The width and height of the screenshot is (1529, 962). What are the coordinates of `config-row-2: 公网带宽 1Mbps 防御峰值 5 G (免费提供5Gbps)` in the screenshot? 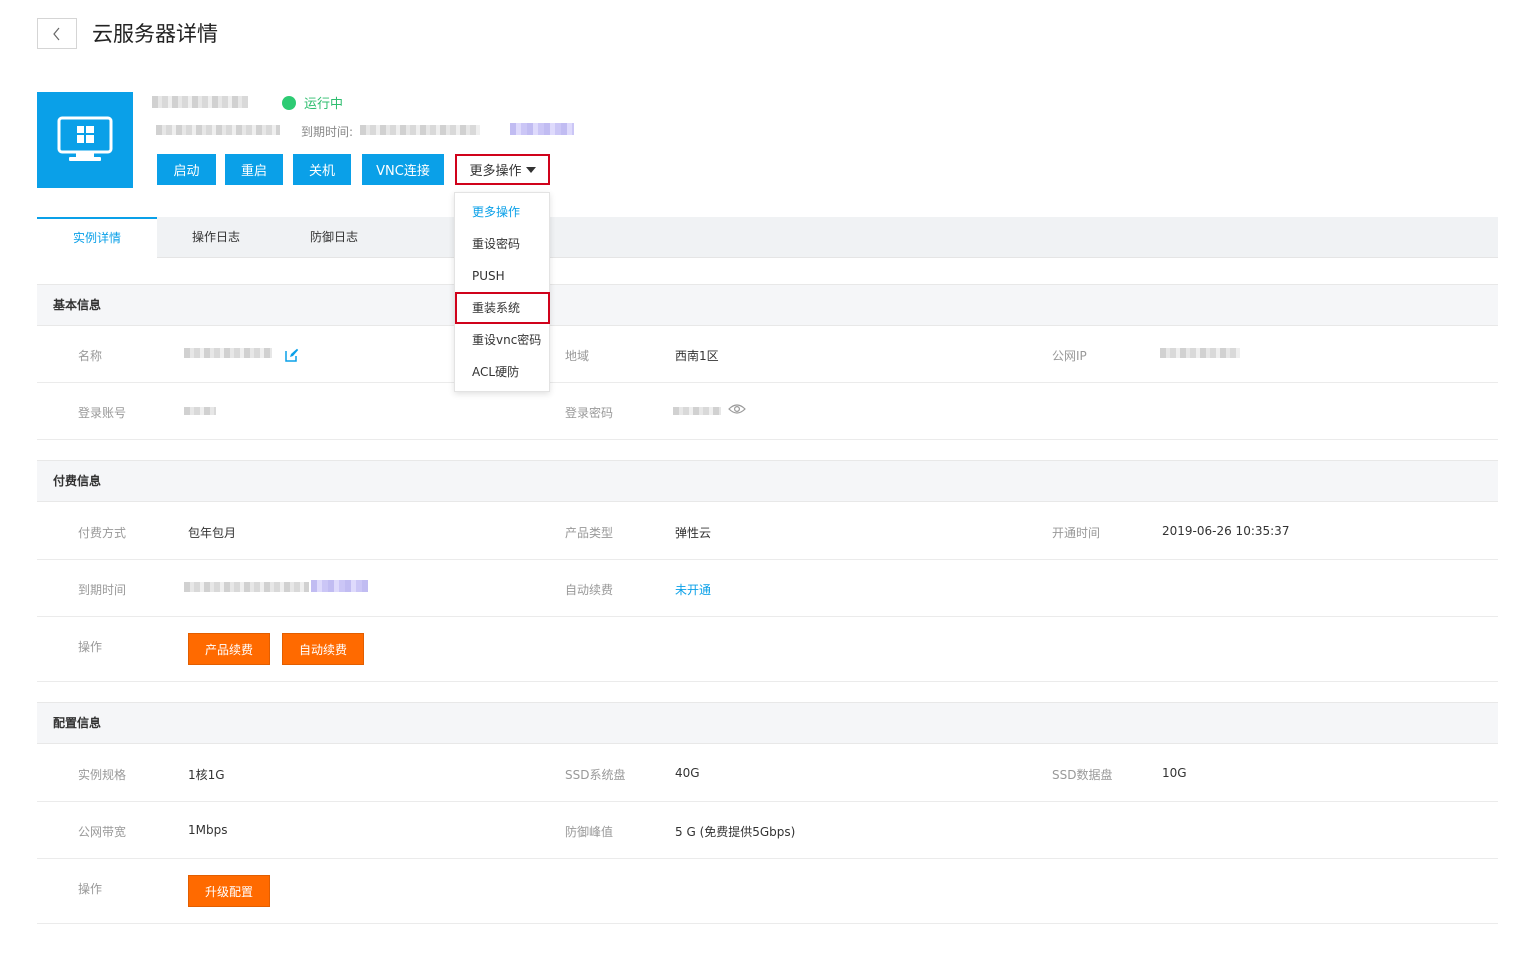 It's located at (767, 830).